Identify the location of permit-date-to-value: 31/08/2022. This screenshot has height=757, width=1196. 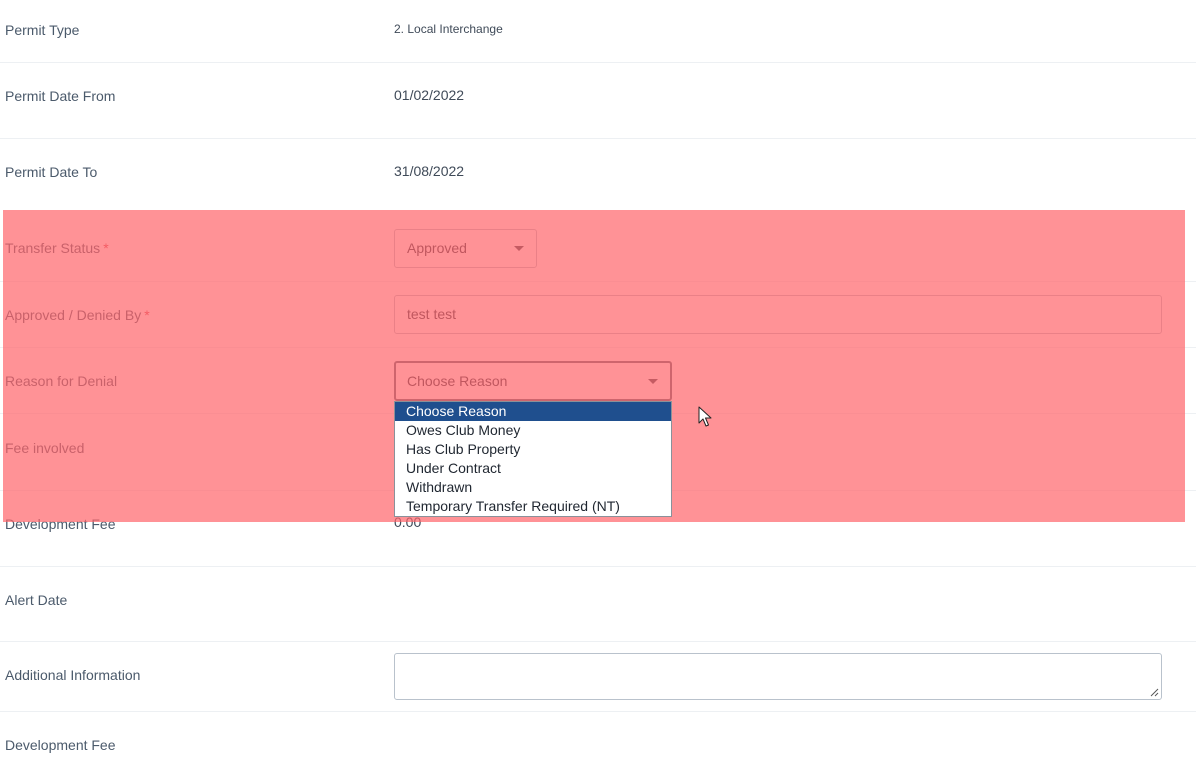
(429, 171).